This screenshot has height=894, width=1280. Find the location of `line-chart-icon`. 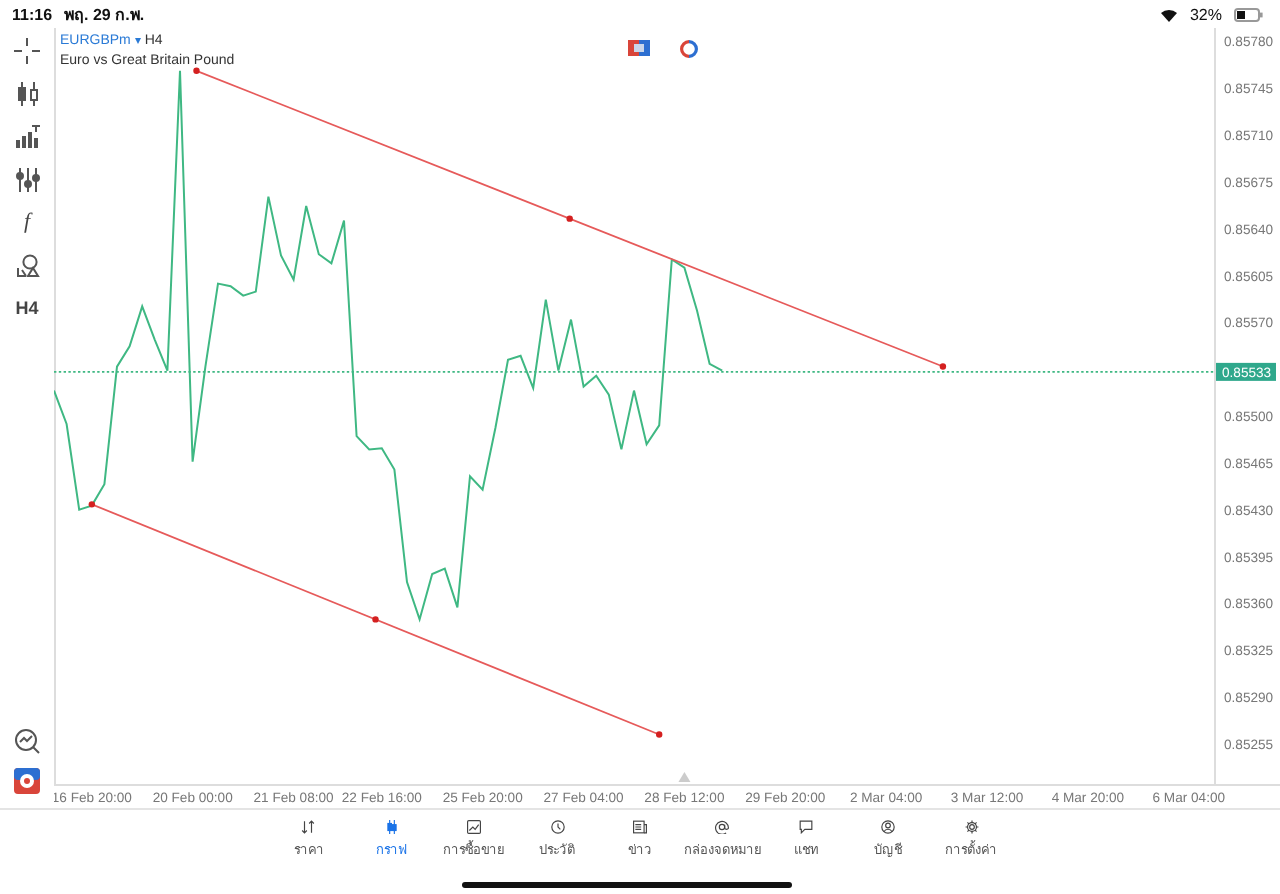

line-chart-icon is located at coordinates (474, 827).